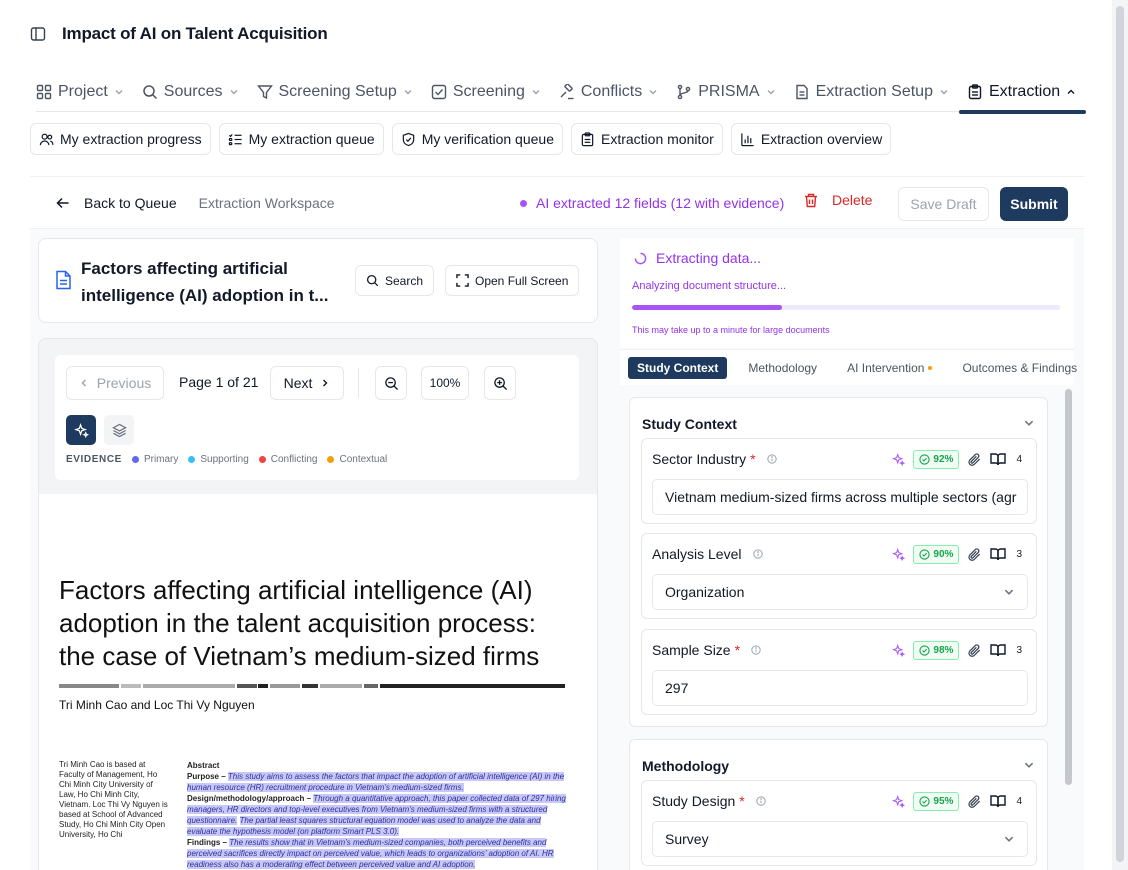  What do you see at coordinates (116, 203) in the screenshot?
I see `back-to-queue-button: Back to Queue` at bounding box center [116, 203].